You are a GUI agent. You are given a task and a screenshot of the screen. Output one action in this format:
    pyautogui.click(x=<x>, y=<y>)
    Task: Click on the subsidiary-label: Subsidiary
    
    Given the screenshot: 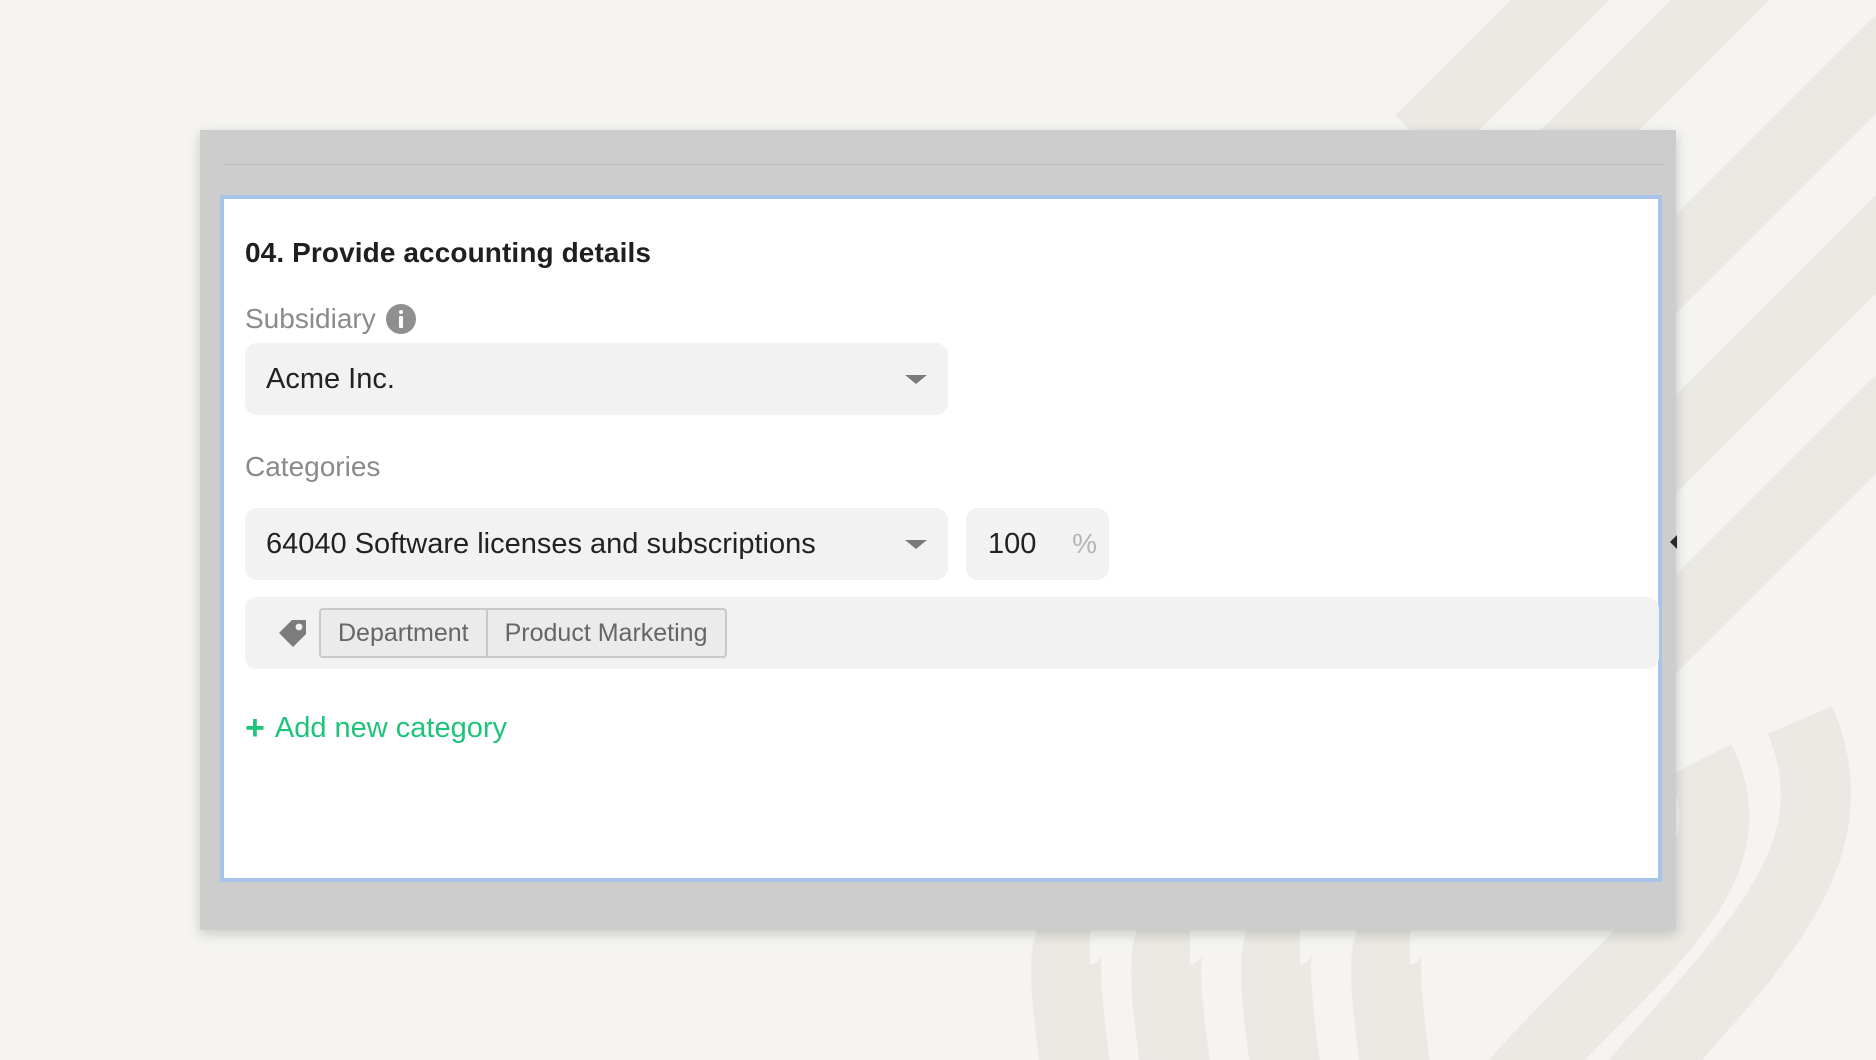 What is the action you would take?
    pyautogui.click(x=330, y=319)
    